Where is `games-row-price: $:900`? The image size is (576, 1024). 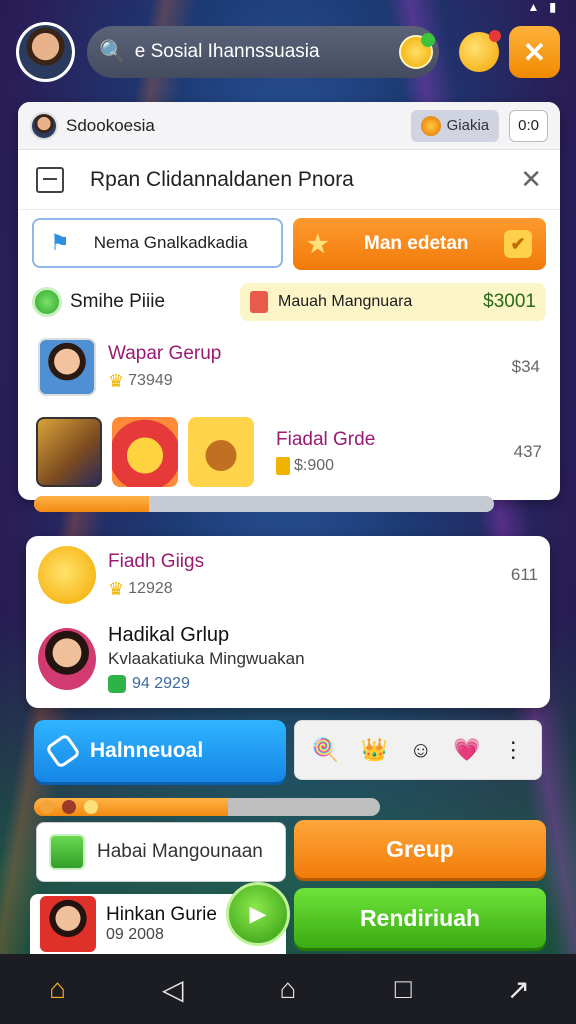
games-row-price: $:900 is located at coordinates (314, 465).